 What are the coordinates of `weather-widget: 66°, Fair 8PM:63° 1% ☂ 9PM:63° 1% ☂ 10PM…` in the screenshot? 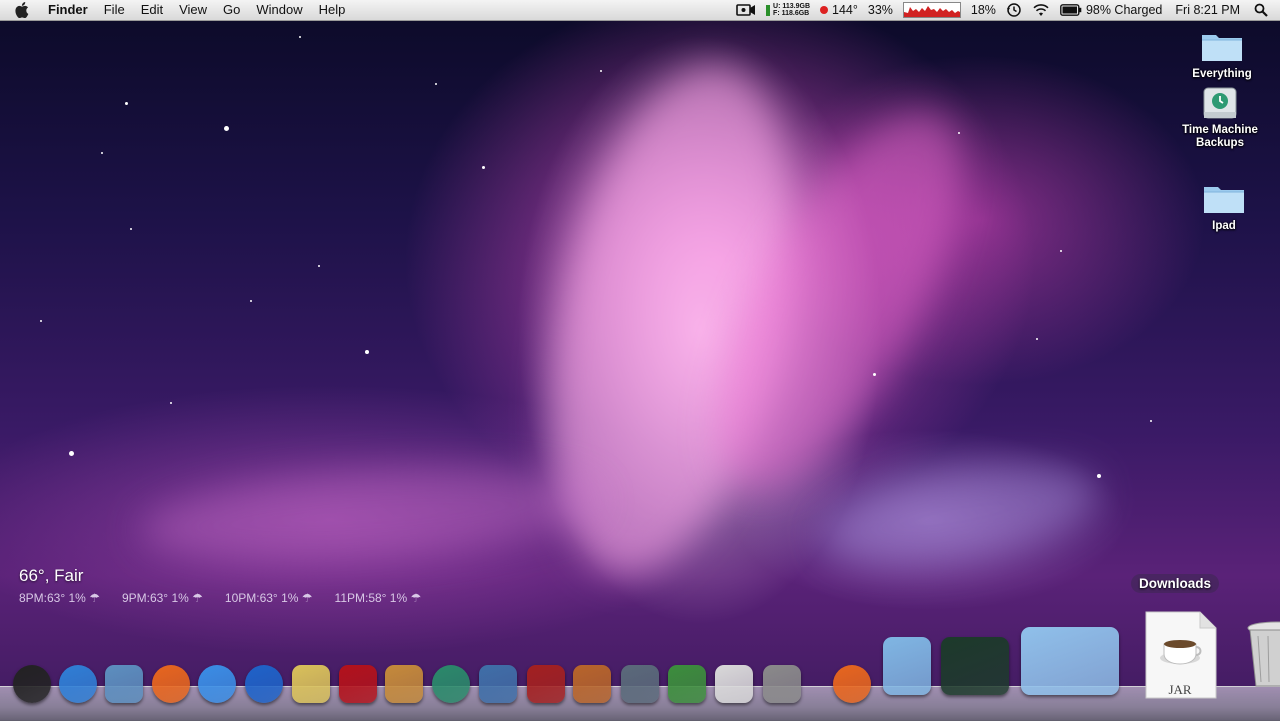 It's located at (220, 585).